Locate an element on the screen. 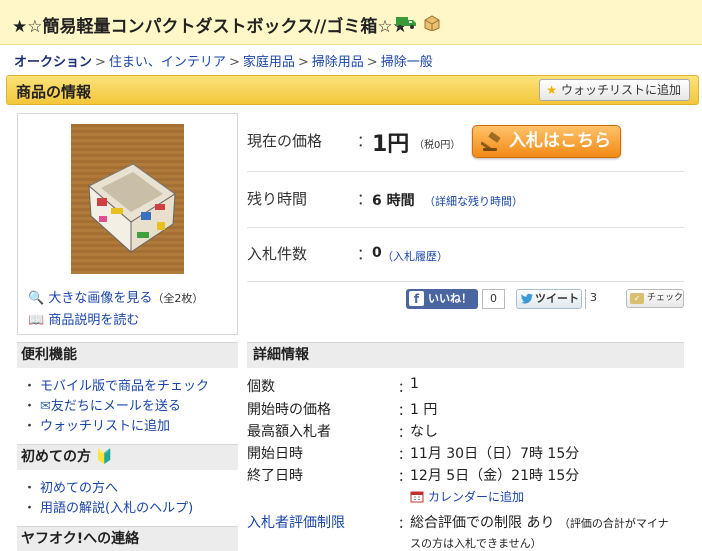 Image resolution: width=702 pixels, height=551 pixels. current-price: 1円 is located at coordinates (391, 144).